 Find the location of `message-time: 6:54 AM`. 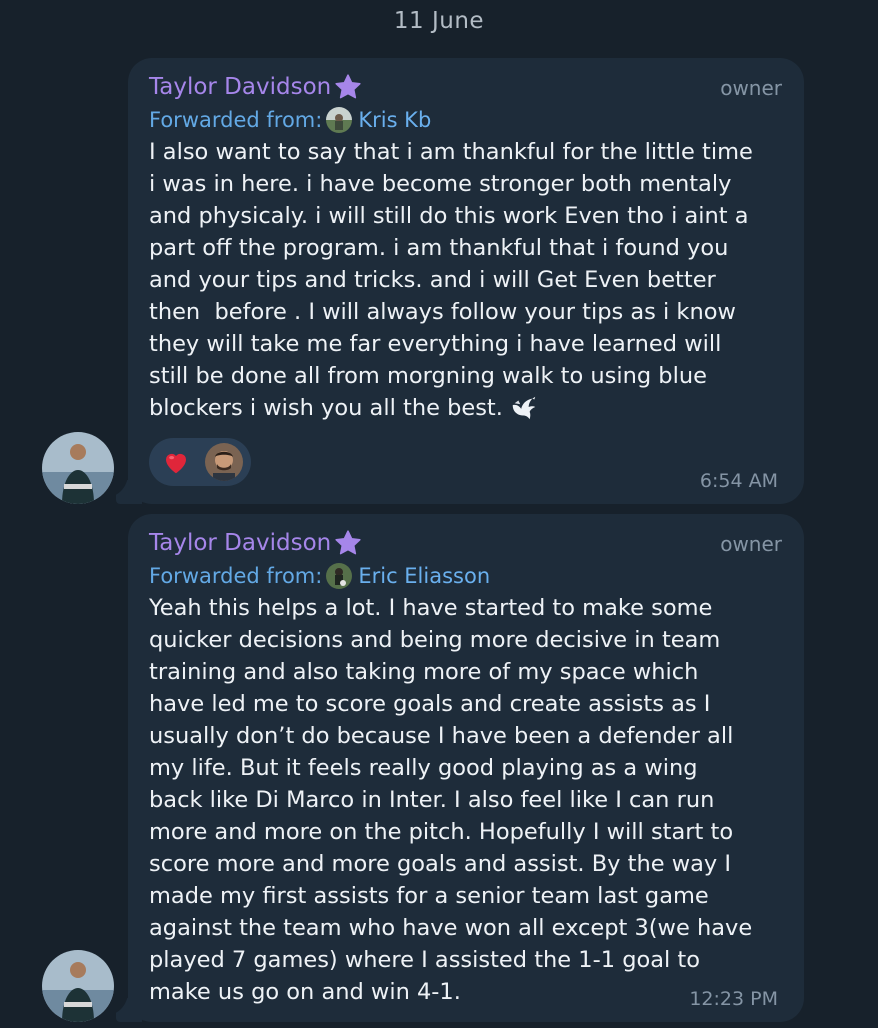

message-time: 6:54 AM is located at coordinates (738, 481).